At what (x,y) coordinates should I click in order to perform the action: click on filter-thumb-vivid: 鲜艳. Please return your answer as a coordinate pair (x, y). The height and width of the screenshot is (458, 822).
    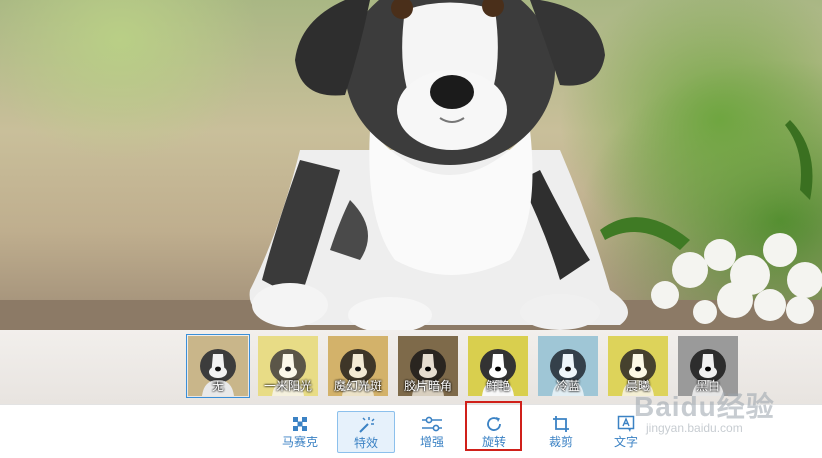
    Looking at the image, I should click on (498, 366).